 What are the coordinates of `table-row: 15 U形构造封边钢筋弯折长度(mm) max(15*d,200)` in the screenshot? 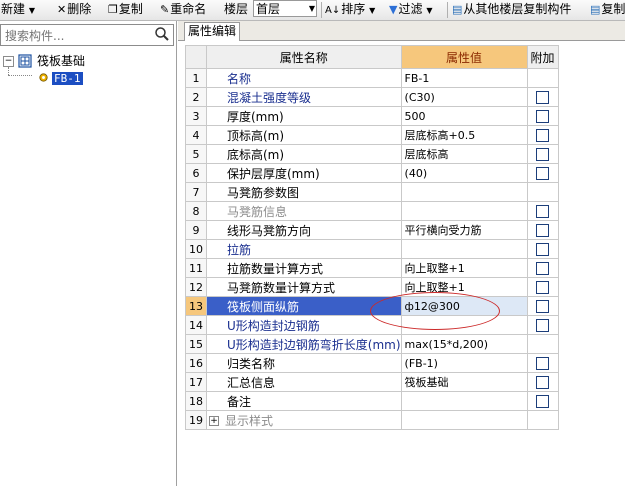 It's located at (372, 344).